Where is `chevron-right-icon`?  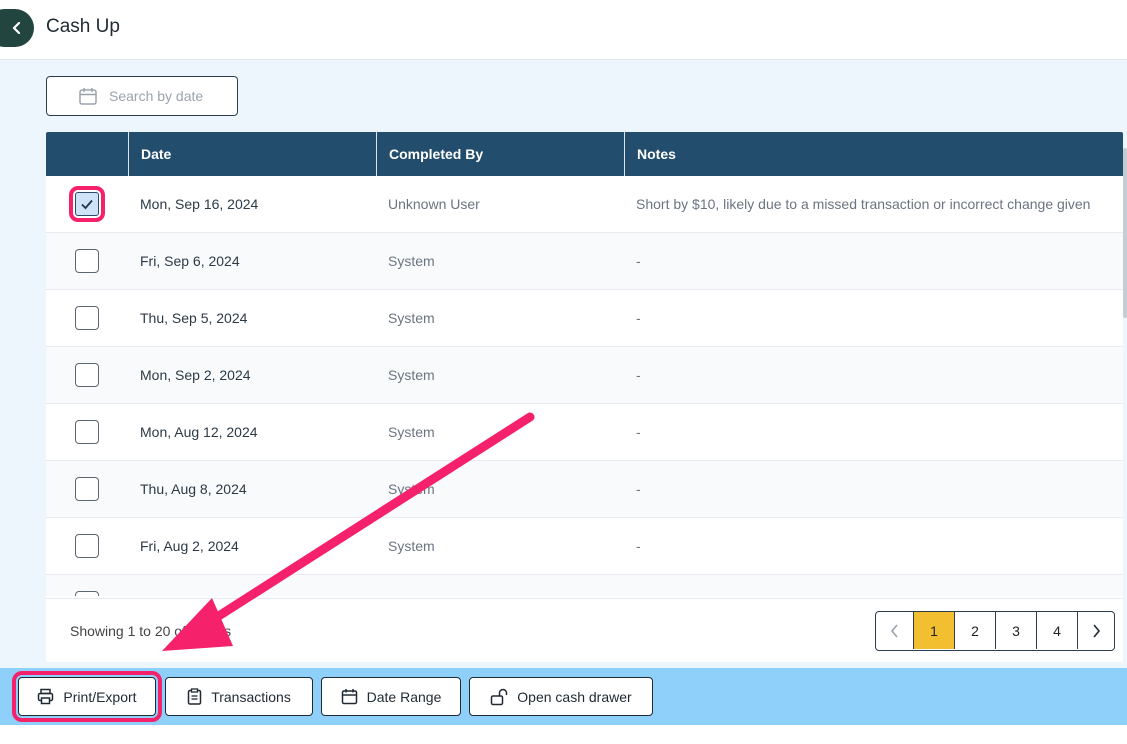 chevron-right-icon is located at coordinates (1097, 630).